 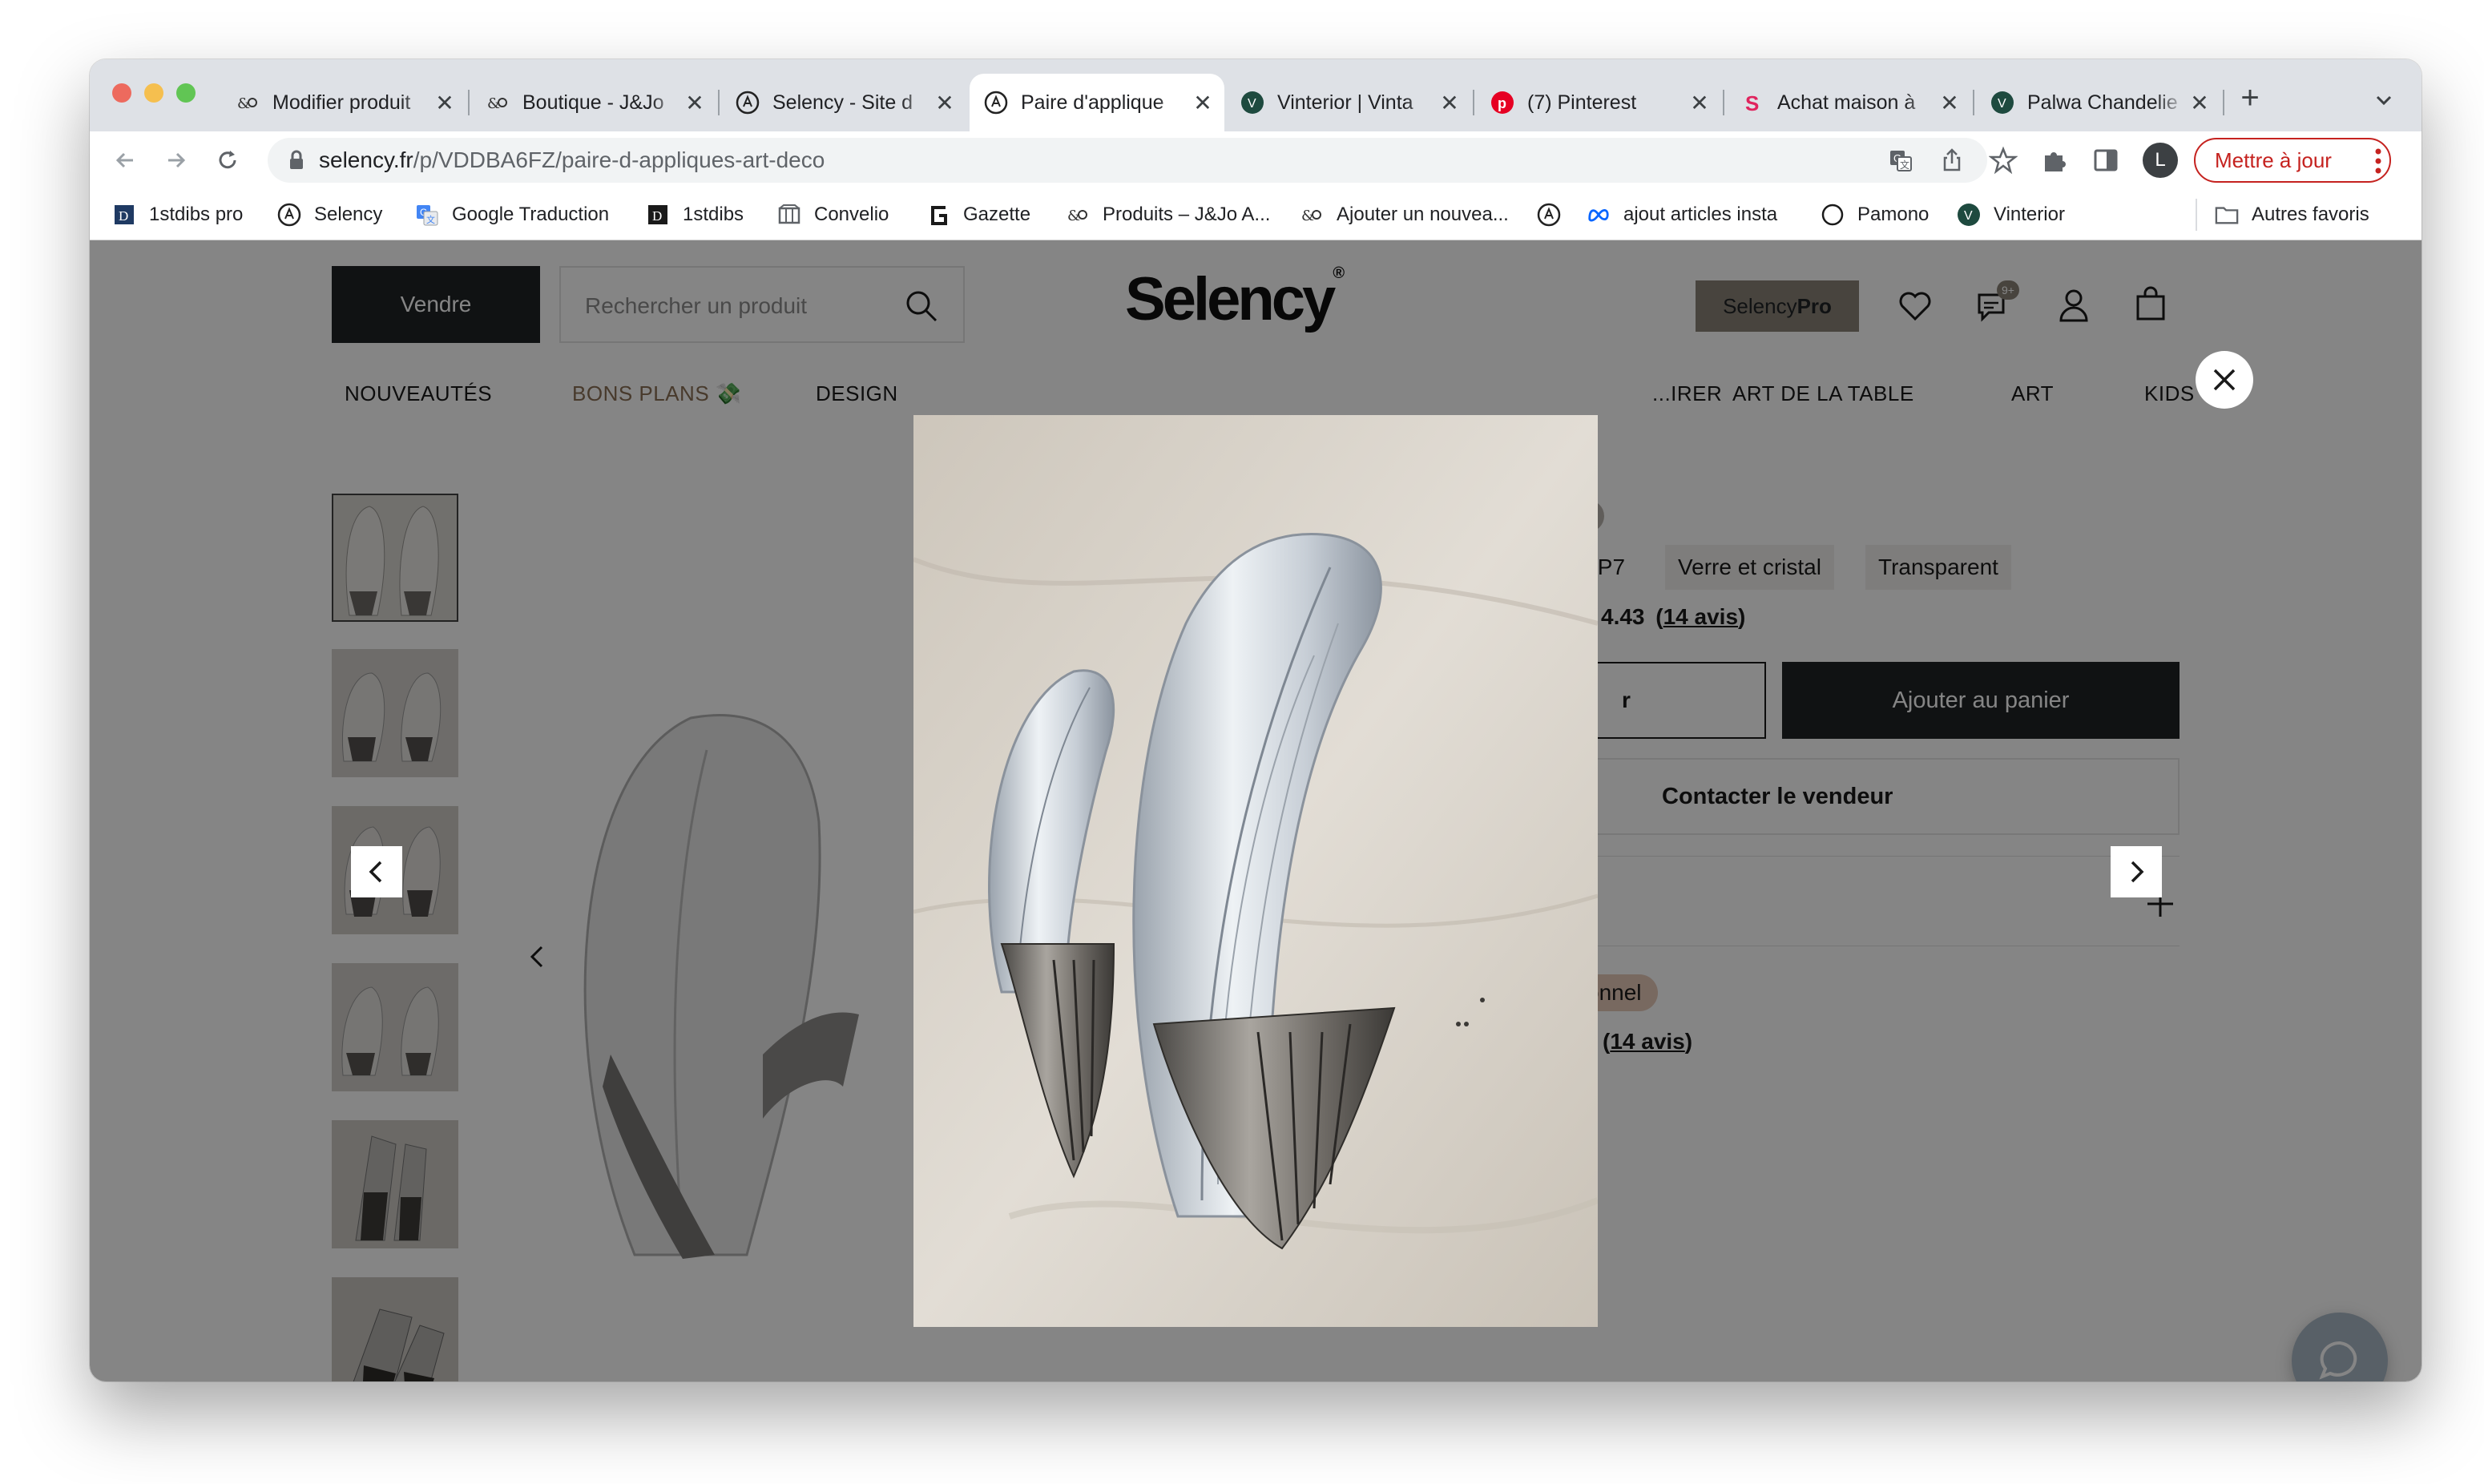 What do you see at coordinates (153, 93) in the screenshot?
I see `minimize-window-button` at bounding box center [153, 93].